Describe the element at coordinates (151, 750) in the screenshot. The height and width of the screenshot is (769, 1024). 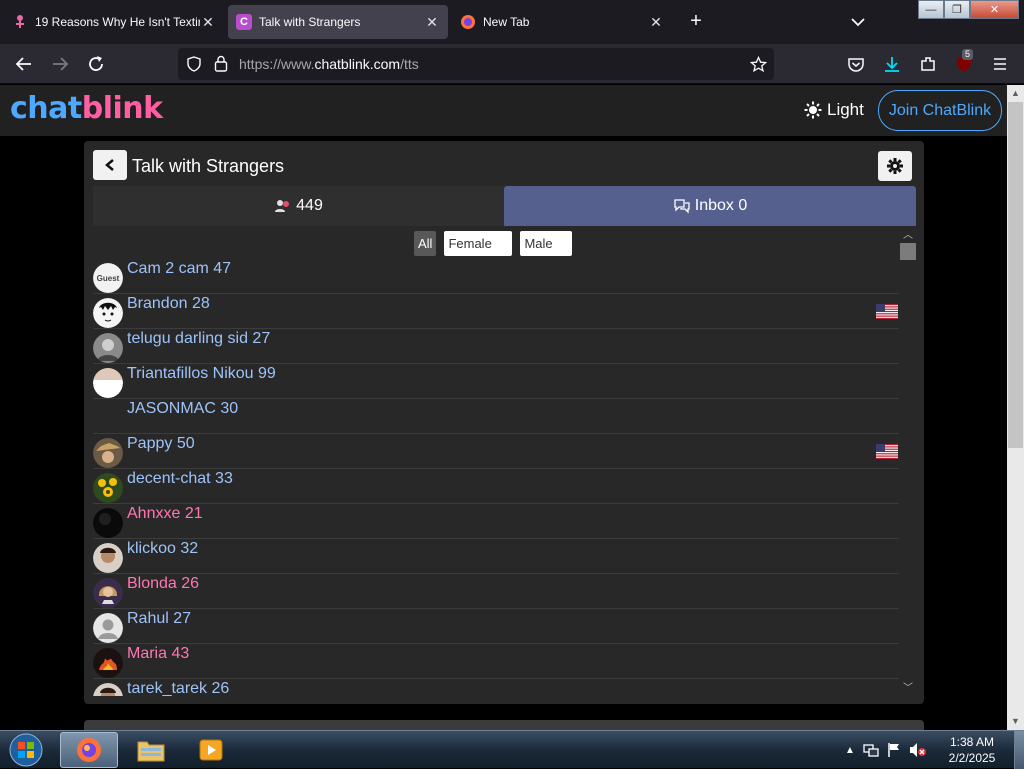
I see `taskbar-file-explorer` at that location.